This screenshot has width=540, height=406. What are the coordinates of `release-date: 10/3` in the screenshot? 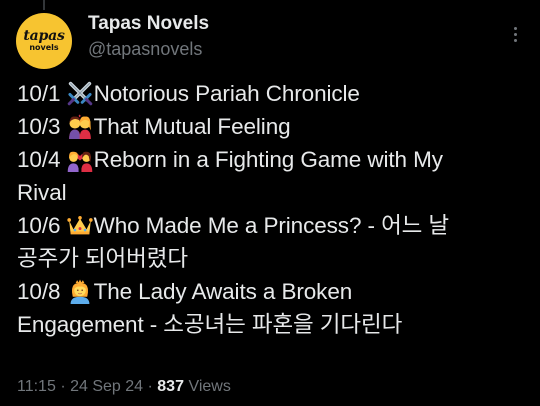 It's located at (39, 126).